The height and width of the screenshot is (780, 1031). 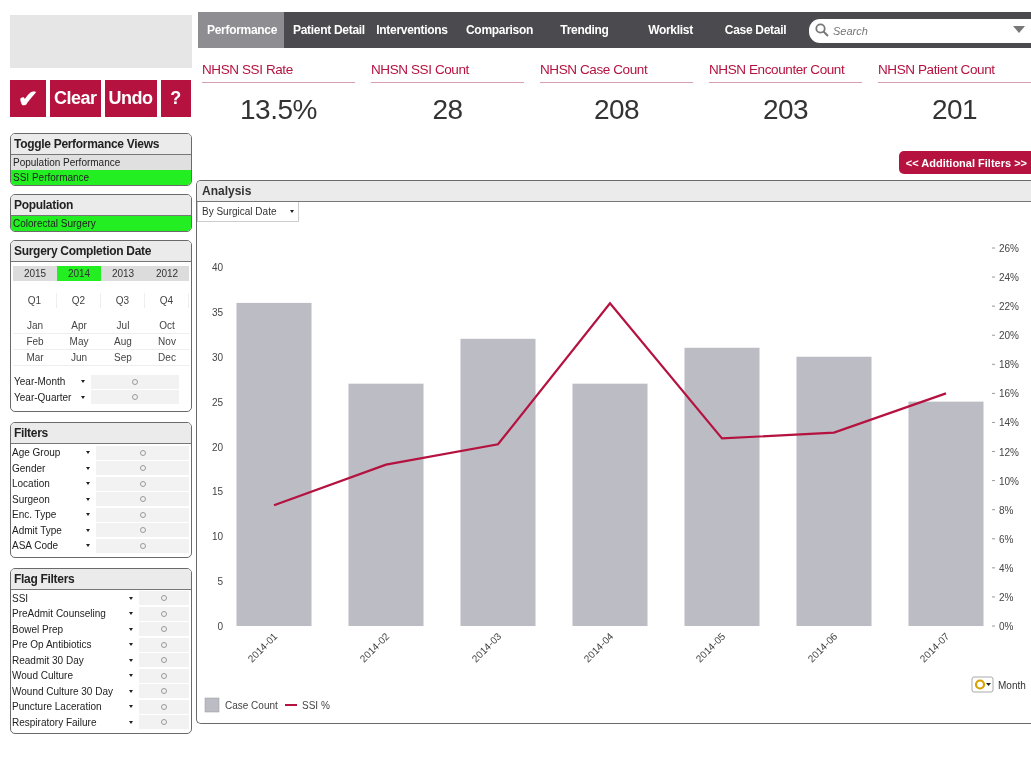 What do you see at coordinates (982, 684) in the screenshot?
I see `cycle-icon` at bounding box center [982, 684].